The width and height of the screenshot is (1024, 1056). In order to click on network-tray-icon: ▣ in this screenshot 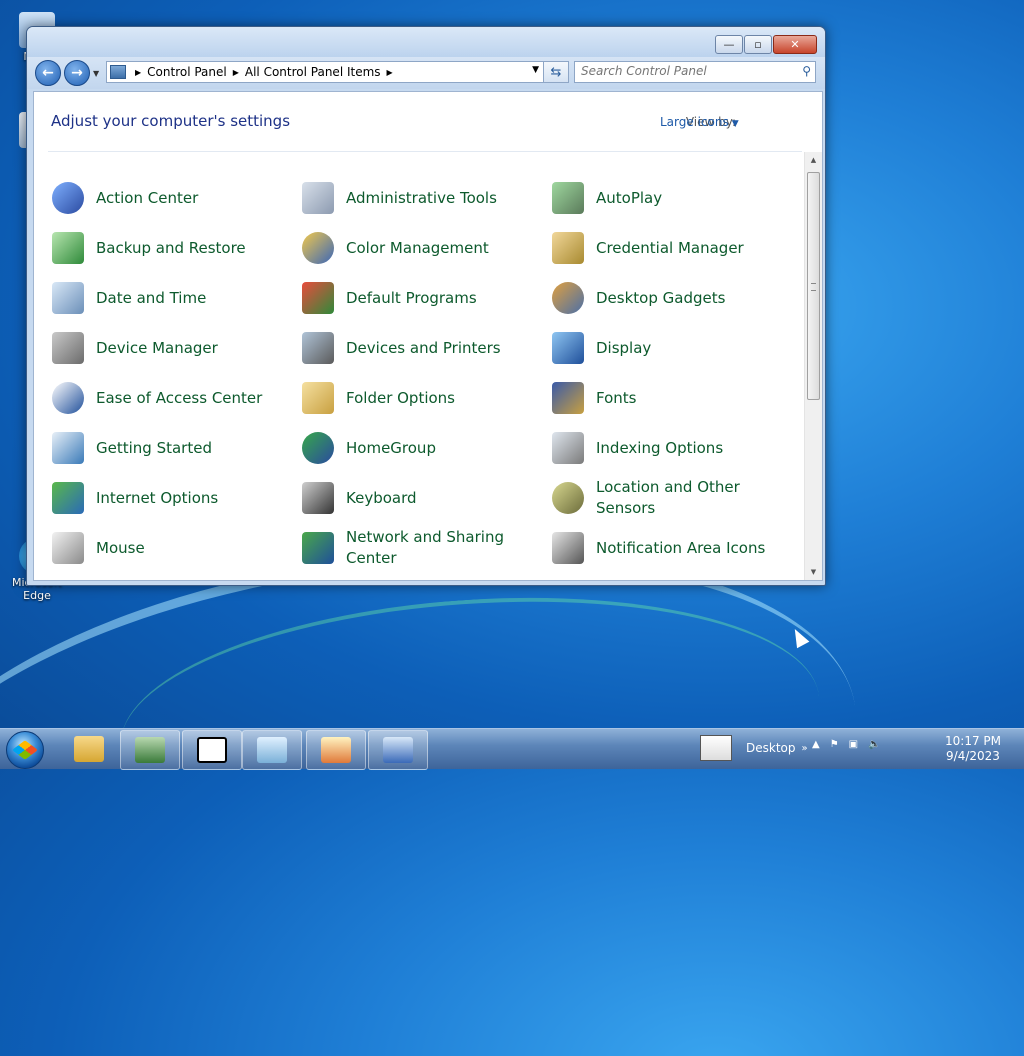, I will do `click(853, 744)`.